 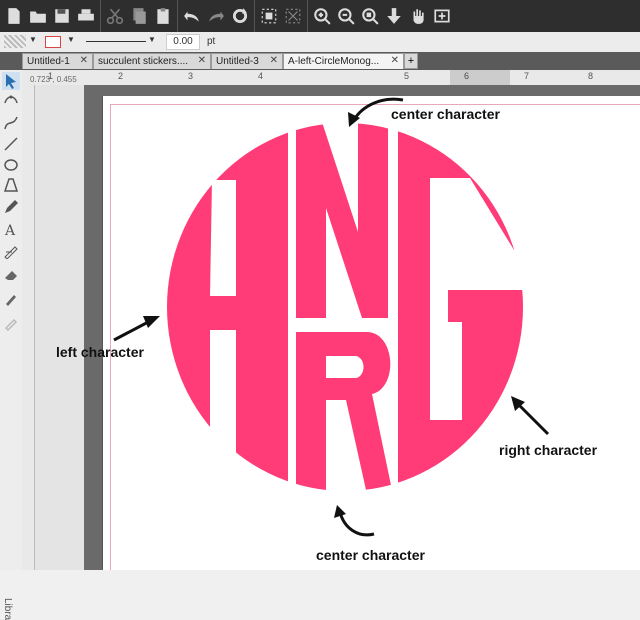 I want to click on redo-icon, so click(x=216, y=16).